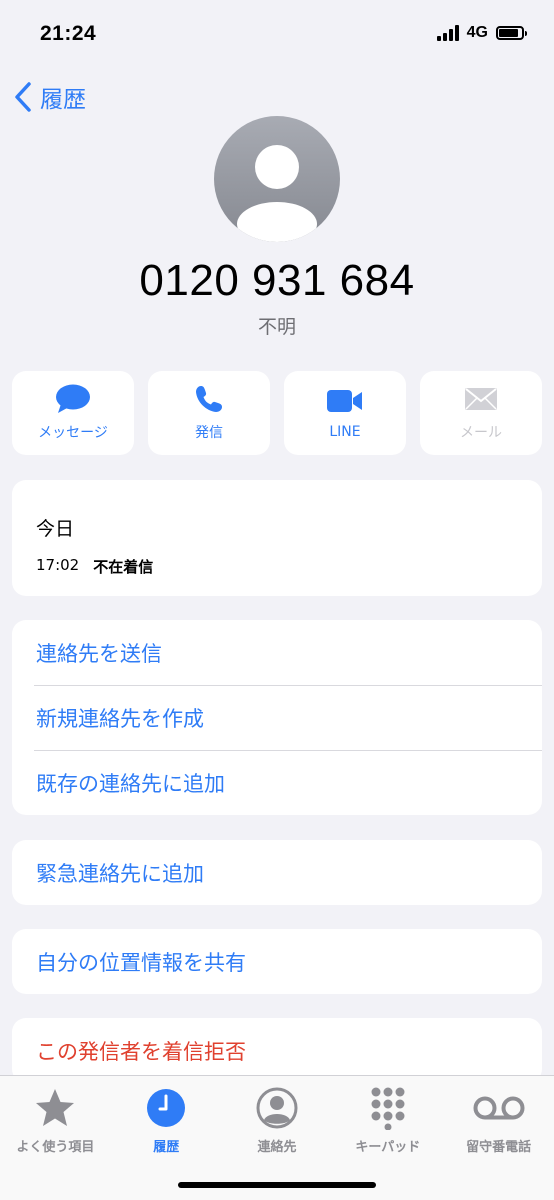 The height and width of the screenshot is (1200, 554). Describe the element at coordinates (481, 433) in the screenshot. I see `mail-button-label: メール` at that location.